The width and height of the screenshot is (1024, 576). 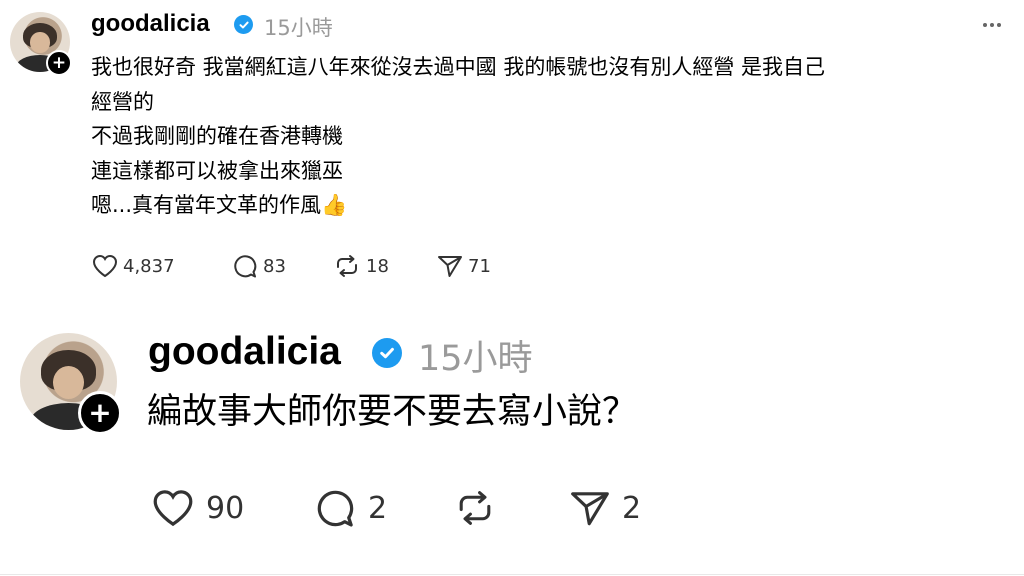 I want to click on like-button: 90, so click(x=231, y=508).